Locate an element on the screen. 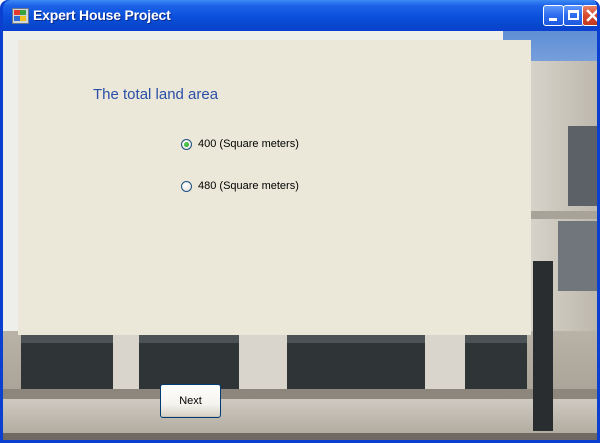  maximize-icon is located at coordinates (573, 15).